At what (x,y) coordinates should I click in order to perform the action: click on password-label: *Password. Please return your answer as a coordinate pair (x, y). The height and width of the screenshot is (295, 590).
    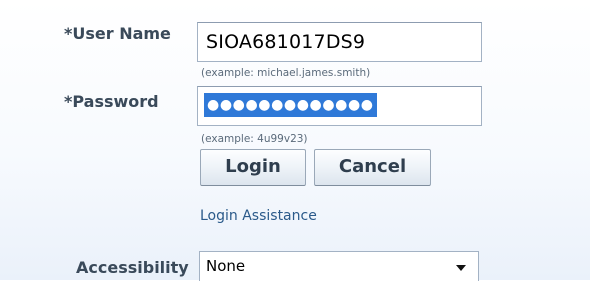
    Looking at the image, I should click on (111, 101).